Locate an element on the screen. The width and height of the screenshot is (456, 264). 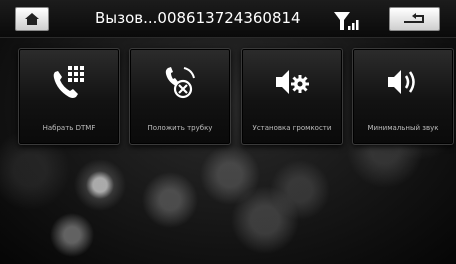
min-sound-button: Минимальный звук is located at coordinates (403, 96).